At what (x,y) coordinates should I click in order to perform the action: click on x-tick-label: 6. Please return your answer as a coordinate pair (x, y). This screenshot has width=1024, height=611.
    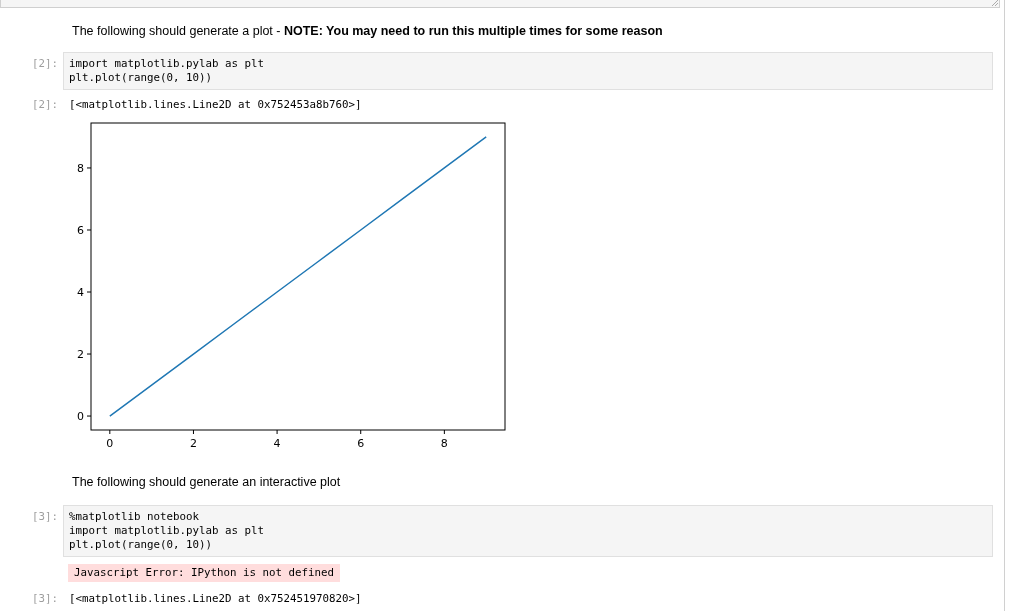
    Looking at the image, I should click on (361, 443).